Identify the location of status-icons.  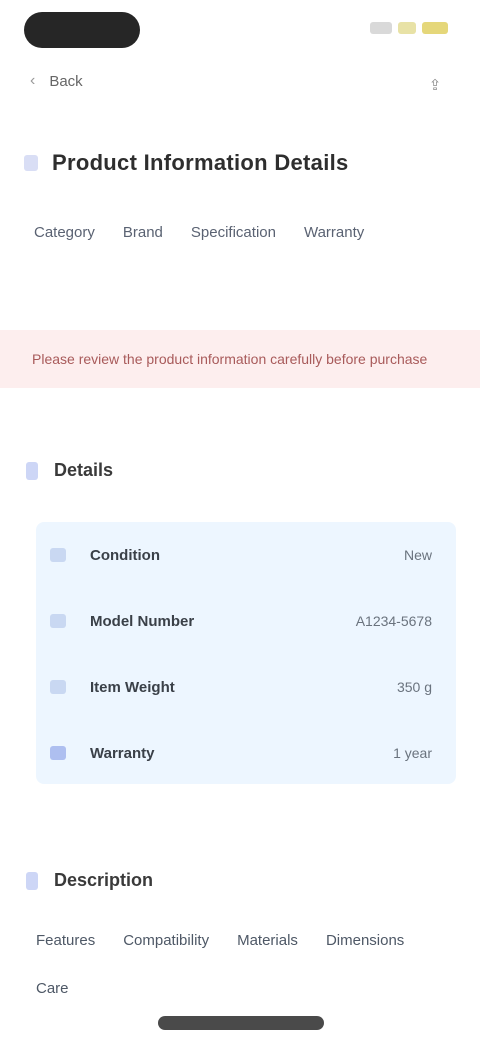
(409, 28).